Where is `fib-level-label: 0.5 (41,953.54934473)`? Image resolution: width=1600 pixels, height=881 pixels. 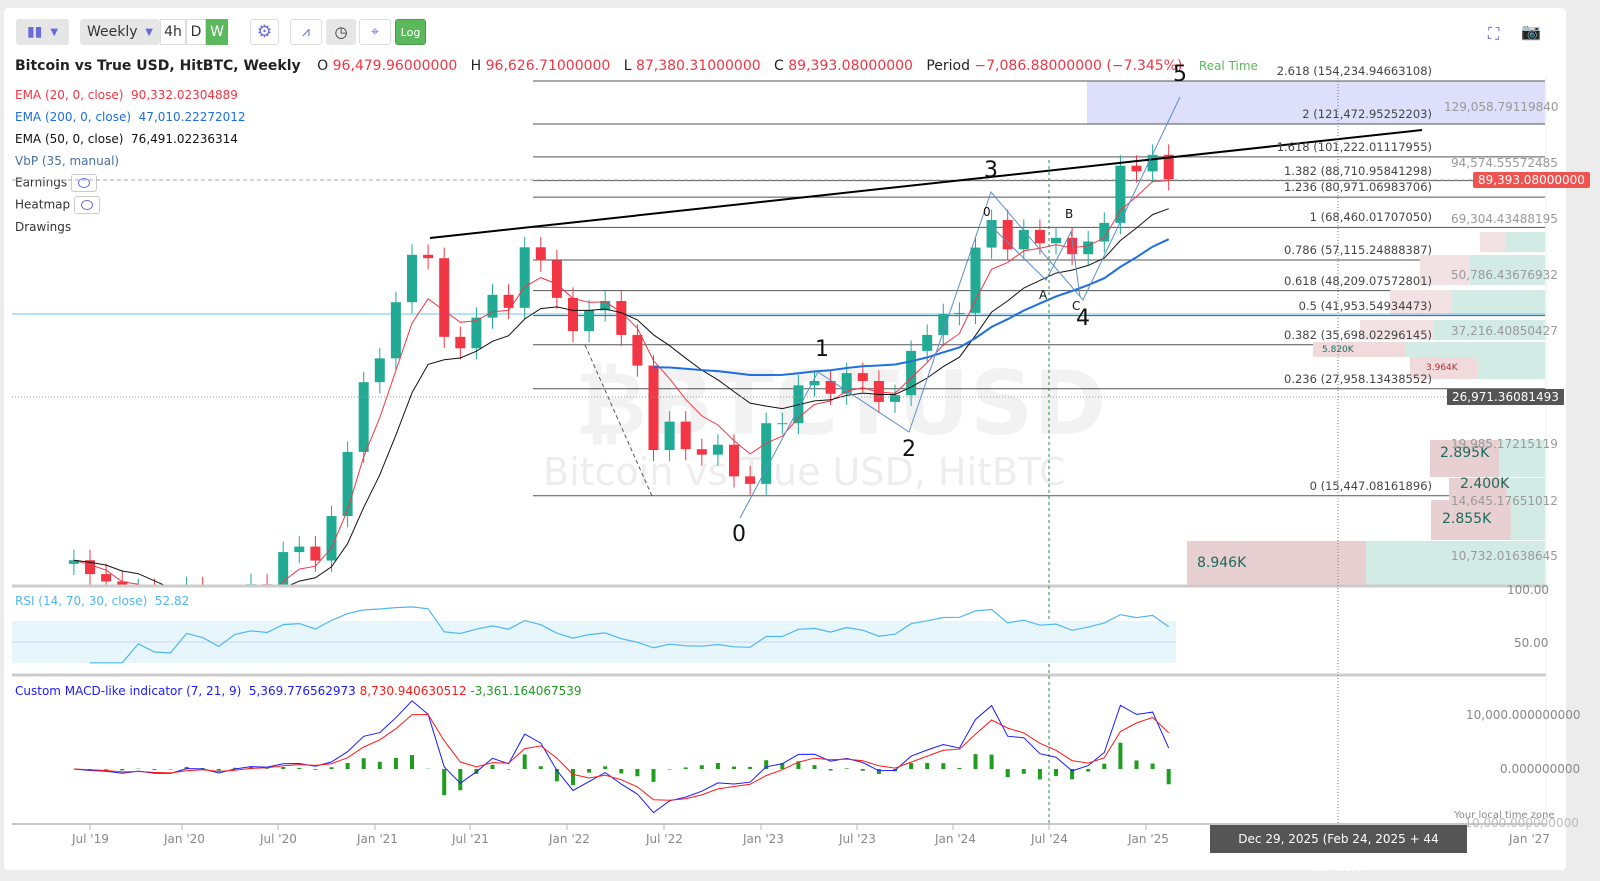
fib-level-label: 0.5 (41,953.54934473) is located at coordinates (1282, 306).